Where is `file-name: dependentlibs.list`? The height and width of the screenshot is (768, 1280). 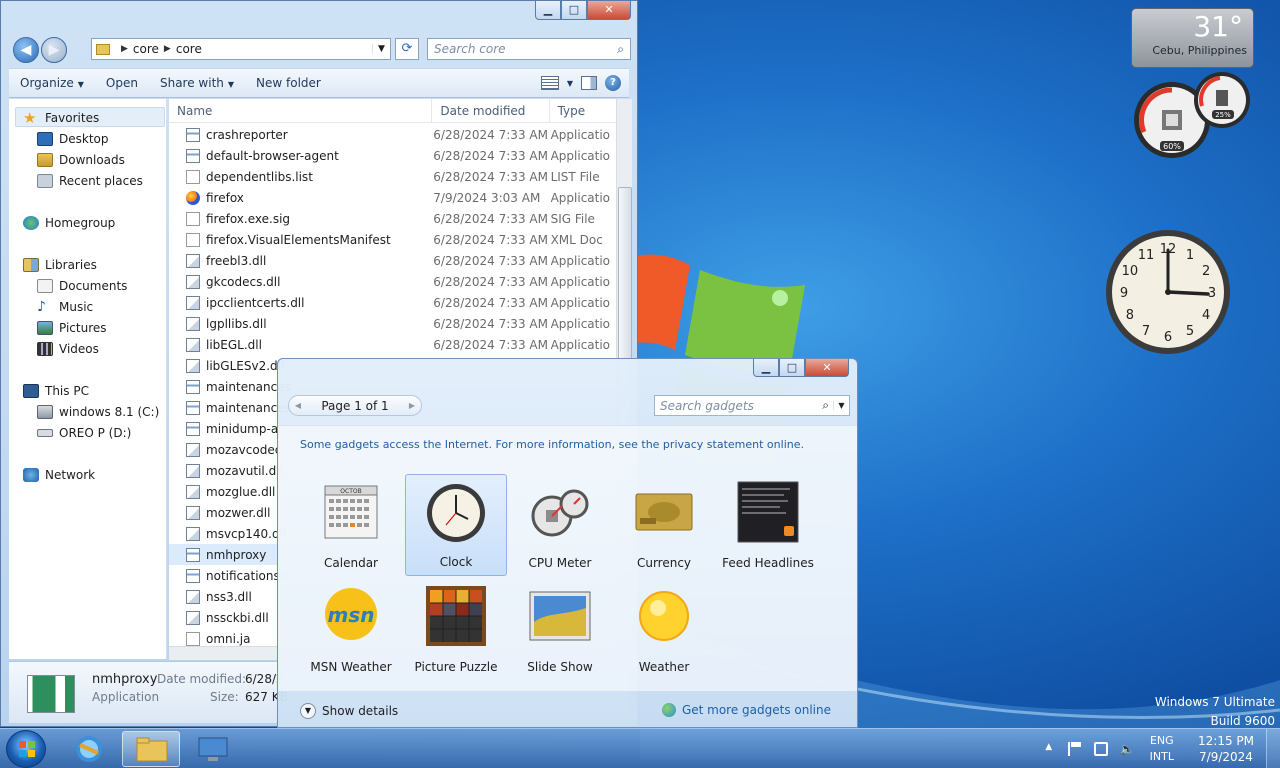 file-name: dependentlibs.list is located at coordinates (259, 176).